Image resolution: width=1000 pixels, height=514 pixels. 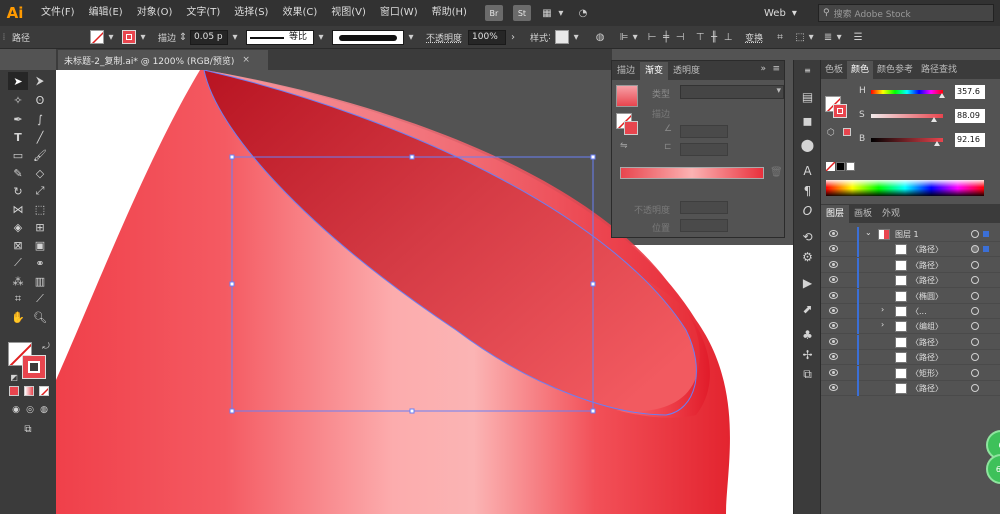 I want to click on tab-swatches: 色板, so click(x=834, y=70).